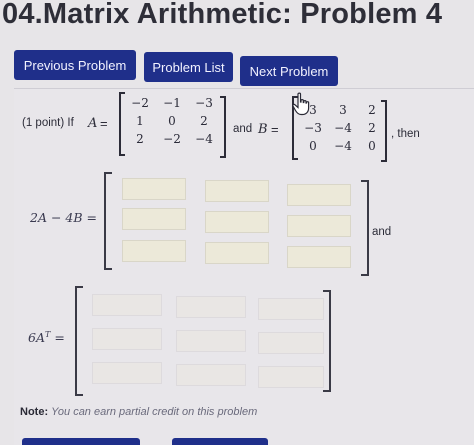  What do you see at coordinates (220, 441) in the screenshot?
I see `submit-answers-button` at bounding box center [220, 441].